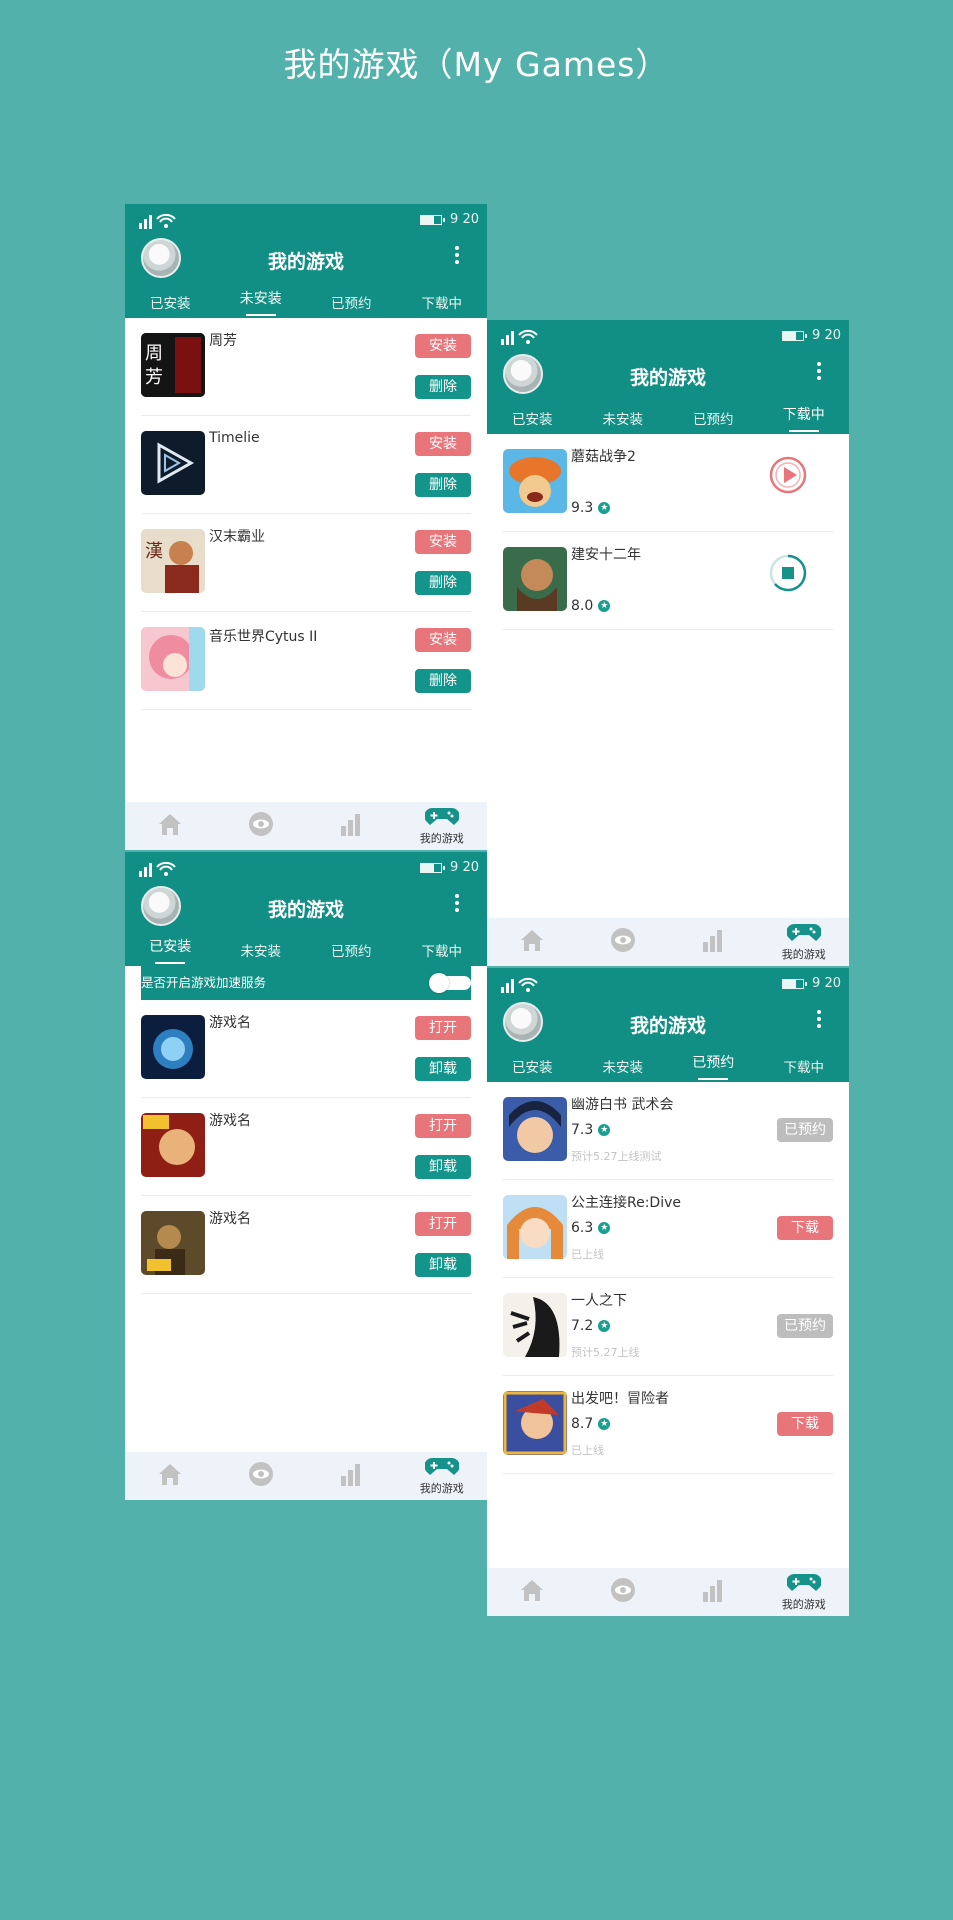 The width and height of the screenshot is (953, 1920). I want to click on list-item: 游戏名 打开 卸载, so click(306, 1147).